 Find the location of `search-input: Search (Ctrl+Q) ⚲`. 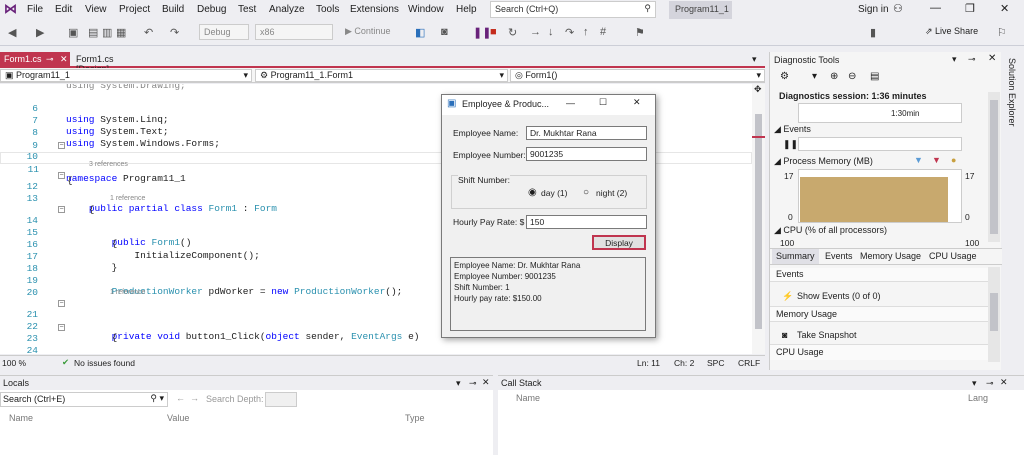

search-input: Search (Ctrl+Q) ⚲ is located at coordinates (573, 9).